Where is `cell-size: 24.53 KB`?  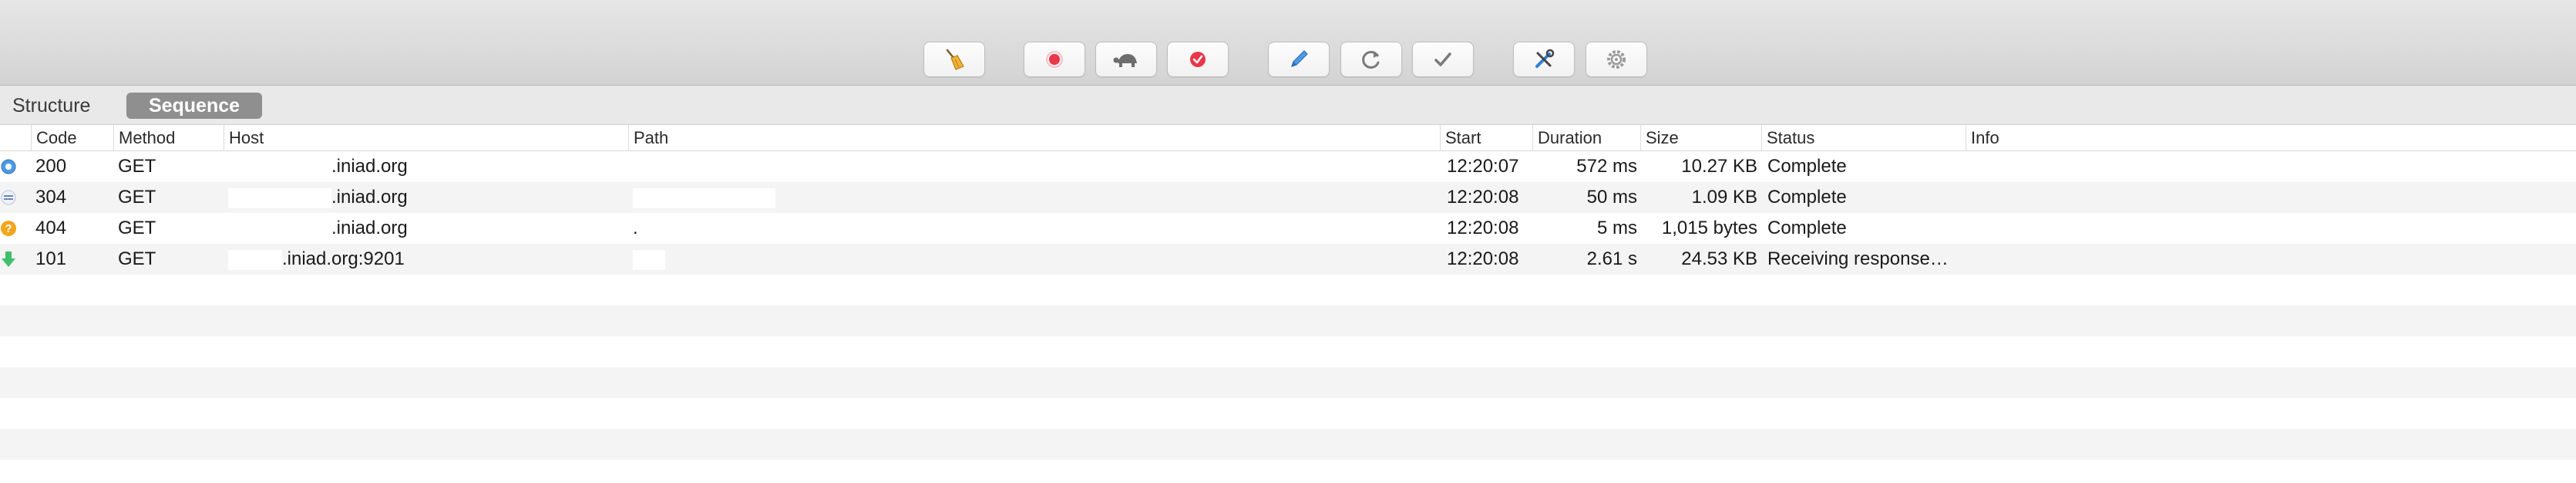
cell-size: 24.53 KB is located at coordinates (1719, 258).